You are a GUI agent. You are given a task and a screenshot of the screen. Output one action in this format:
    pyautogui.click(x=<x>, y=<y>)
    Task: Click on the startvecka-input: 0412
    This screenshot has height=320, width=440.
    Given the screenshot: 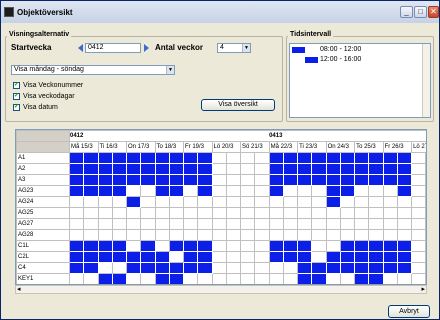 What is the action you would take?
    pyautogui.click(x=113, y=48)
    